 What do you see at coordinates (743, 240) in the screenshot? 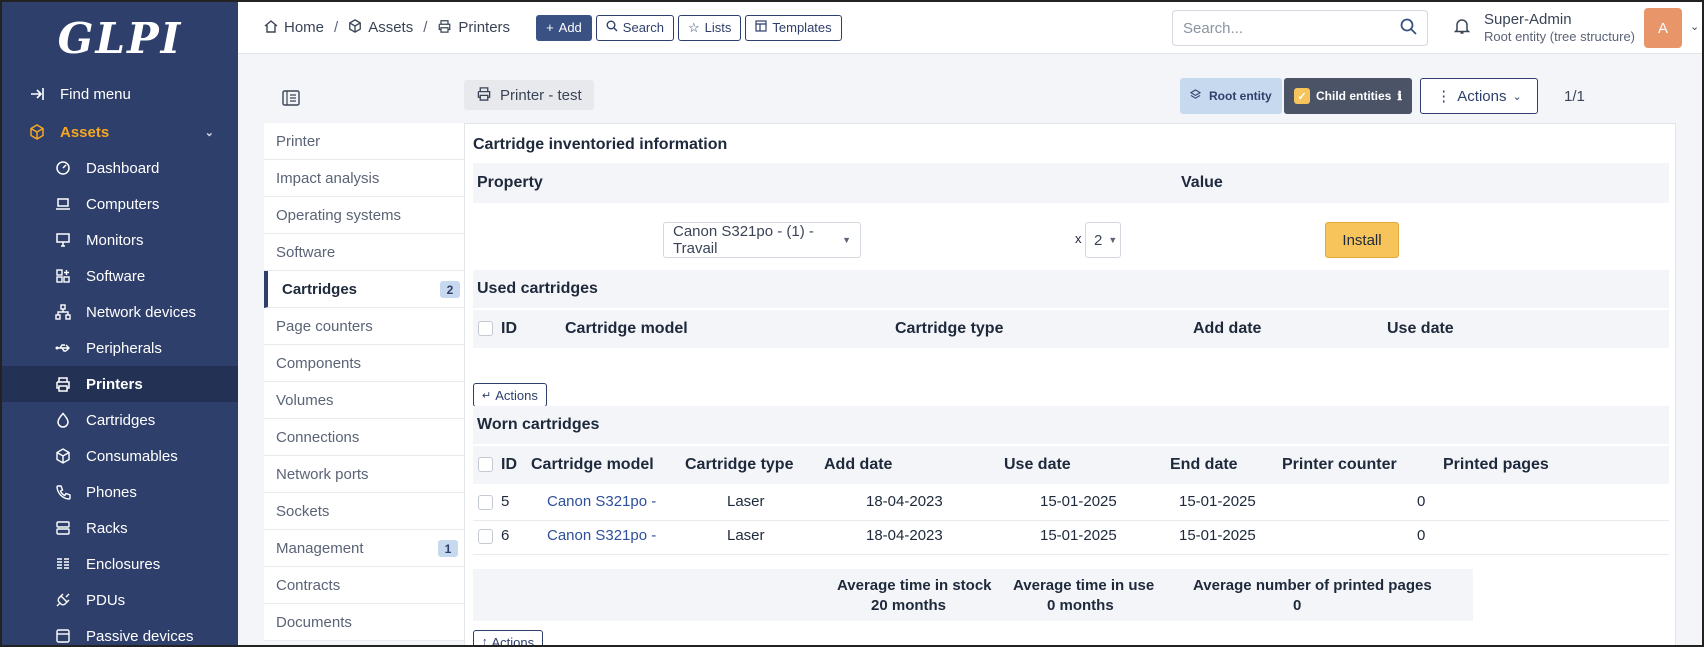
I see `cartridge-model-value: Canon S321po - (1) - Travail` at bounding box center [743, 240].